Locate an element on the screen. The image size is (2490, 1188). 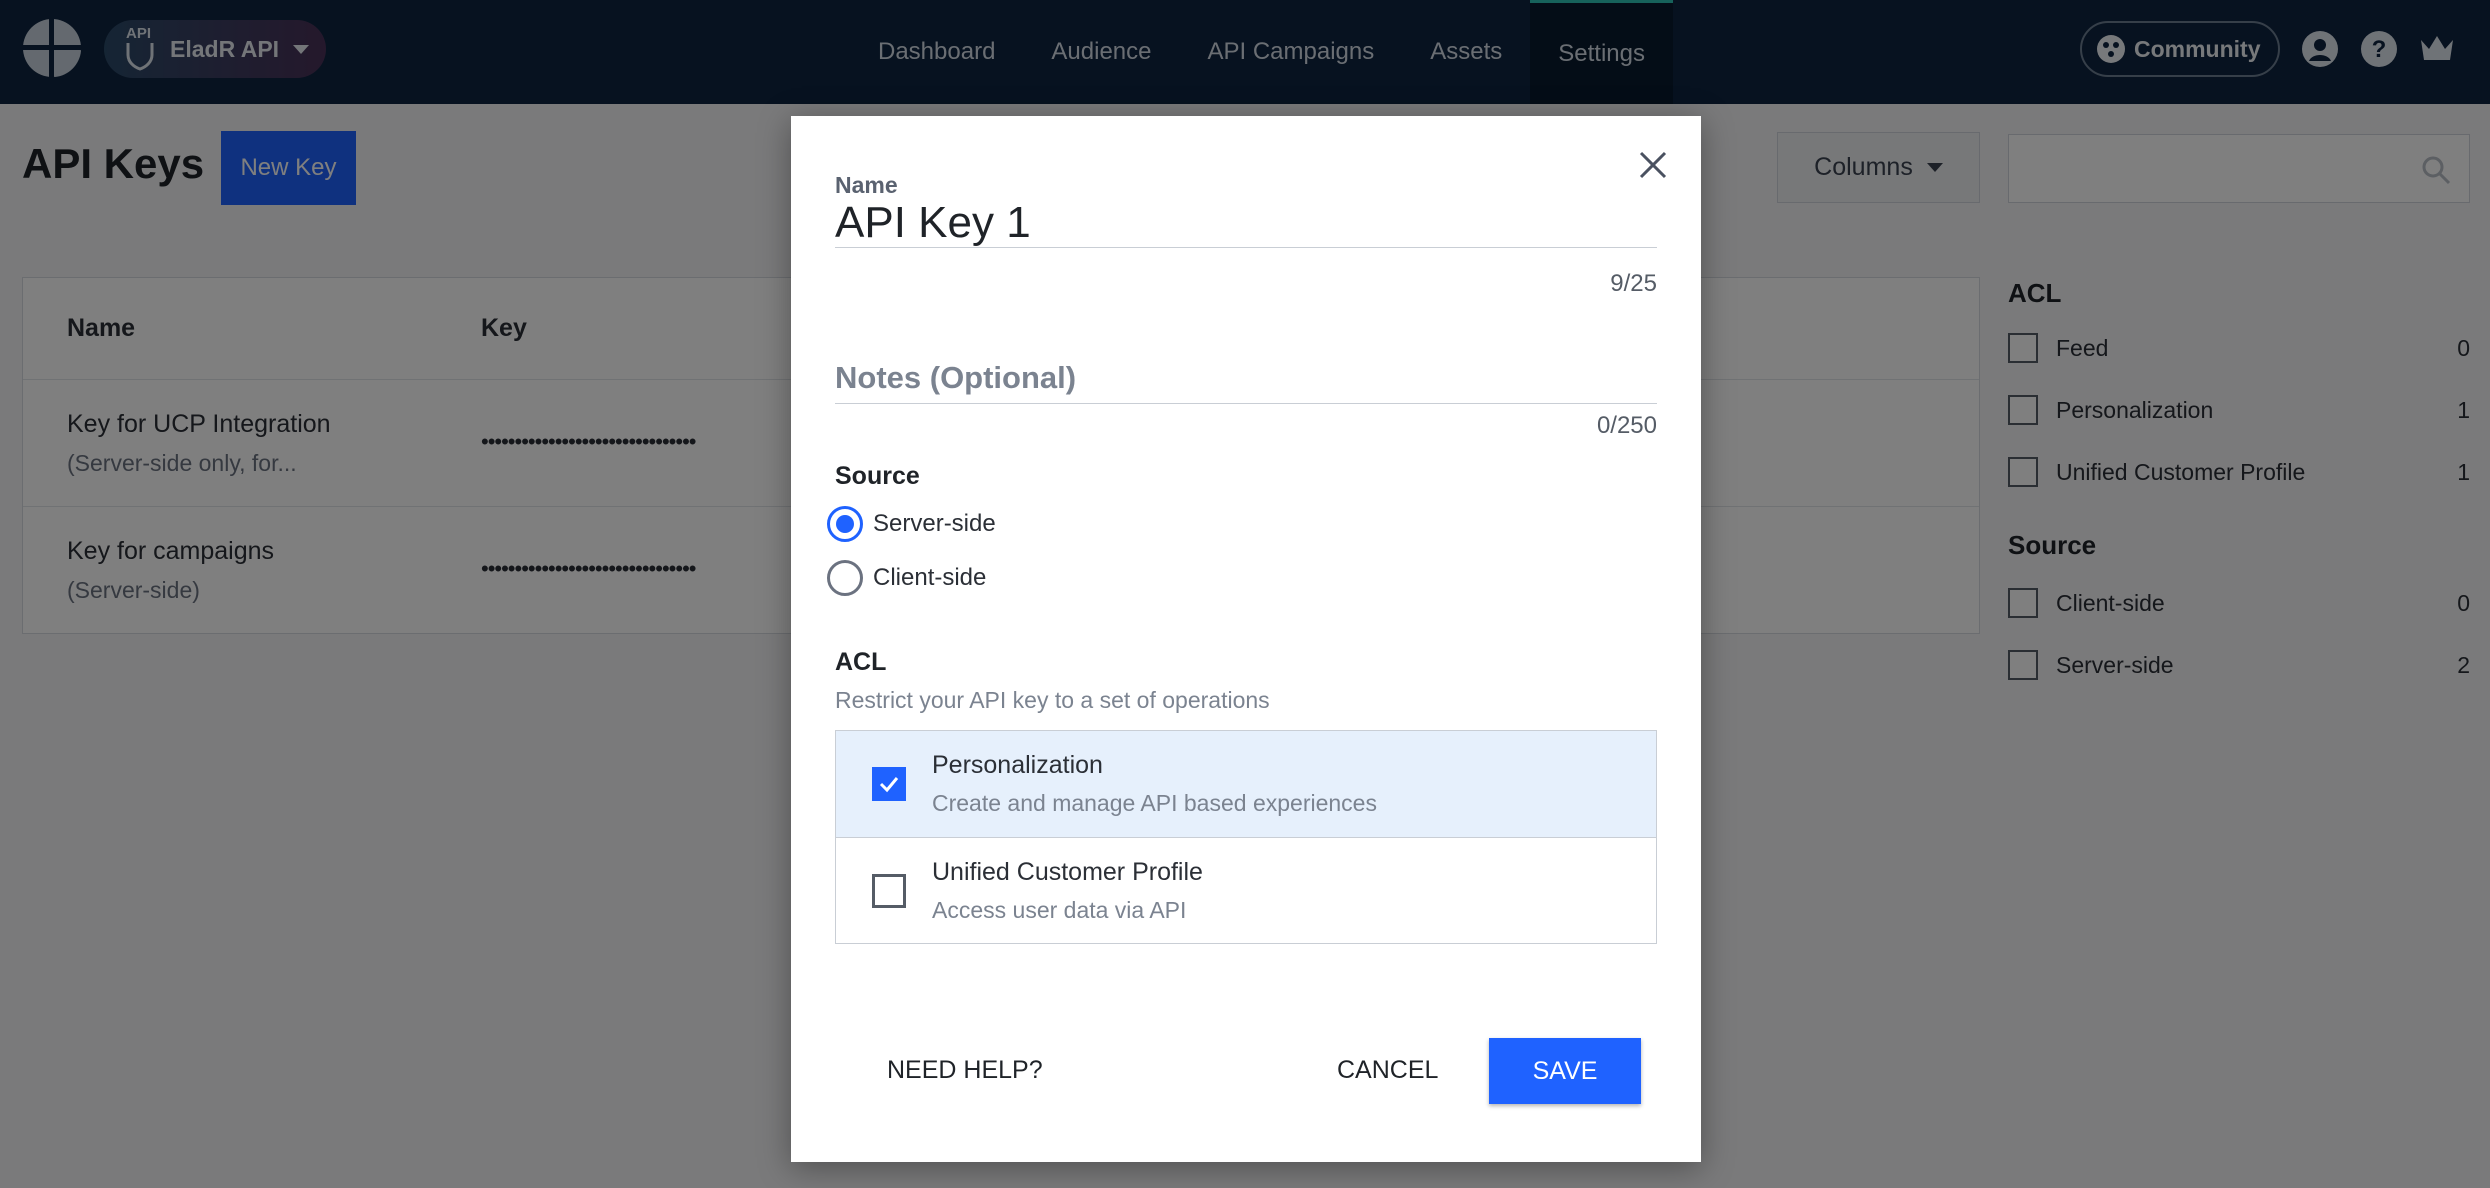
checkmark-icon is located at coordinates (889, 785).